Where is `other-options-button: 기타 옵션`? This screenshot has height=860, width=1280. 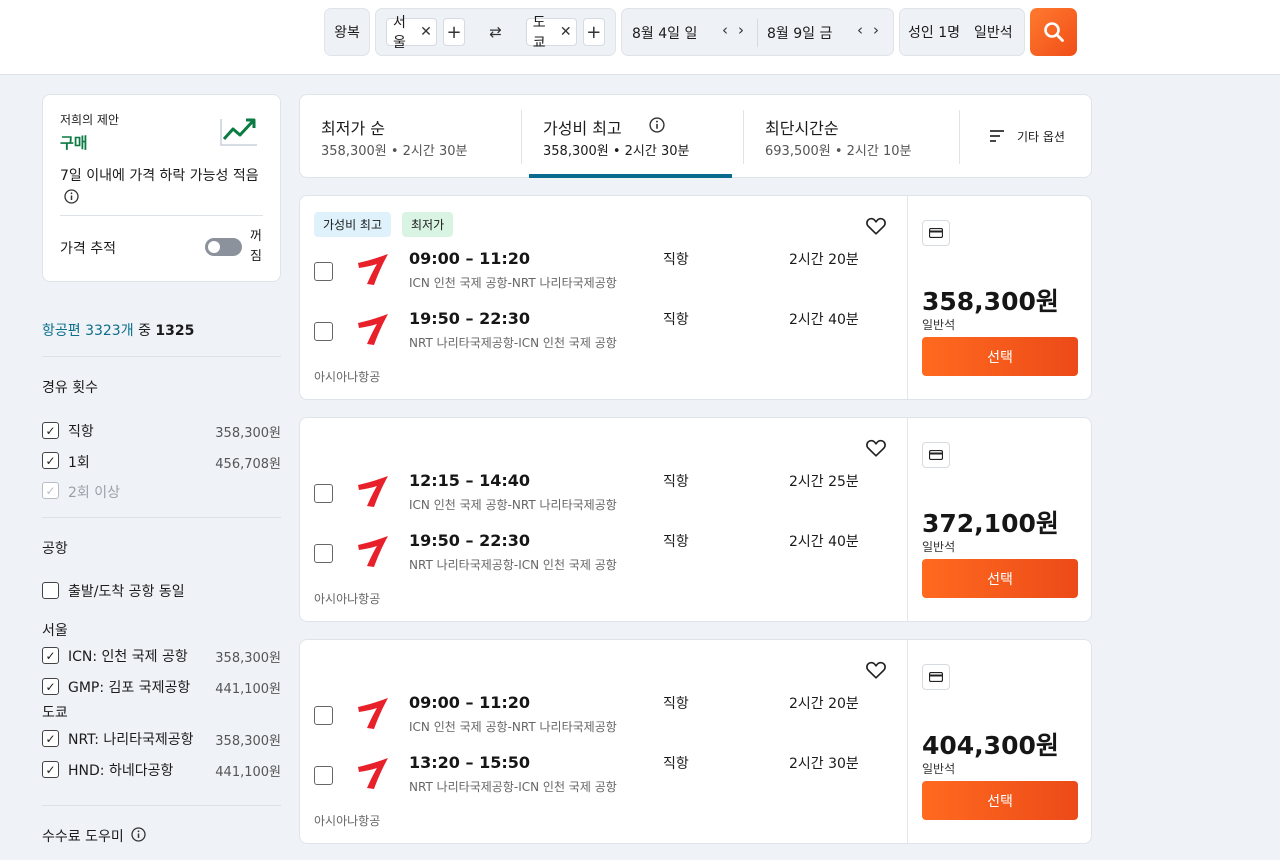 other-options-button: 기타 옵션 is located at coordinates (1026, 137).